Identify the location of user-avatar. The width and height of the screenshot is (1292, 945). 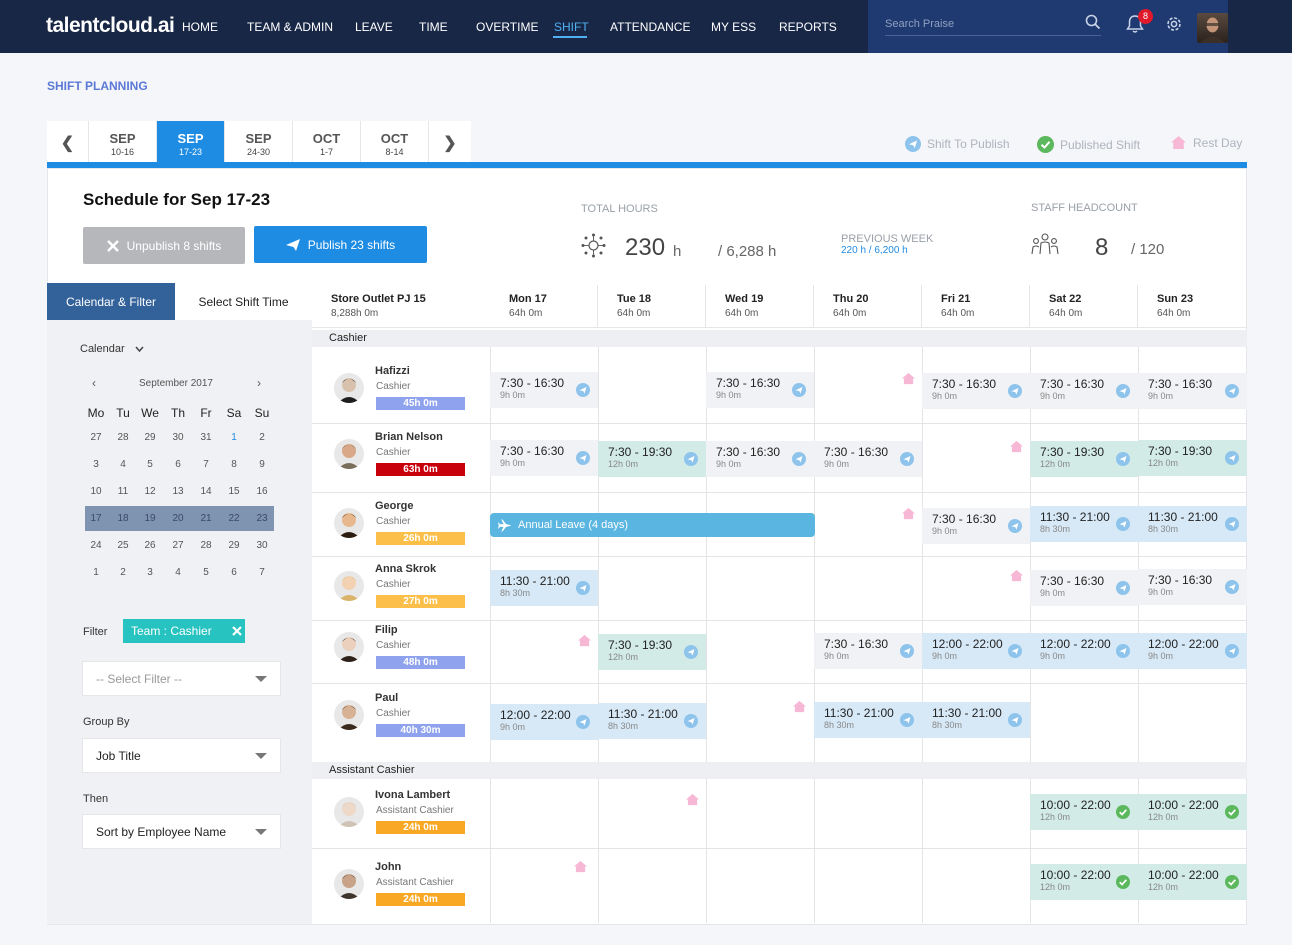
(1212, 28).